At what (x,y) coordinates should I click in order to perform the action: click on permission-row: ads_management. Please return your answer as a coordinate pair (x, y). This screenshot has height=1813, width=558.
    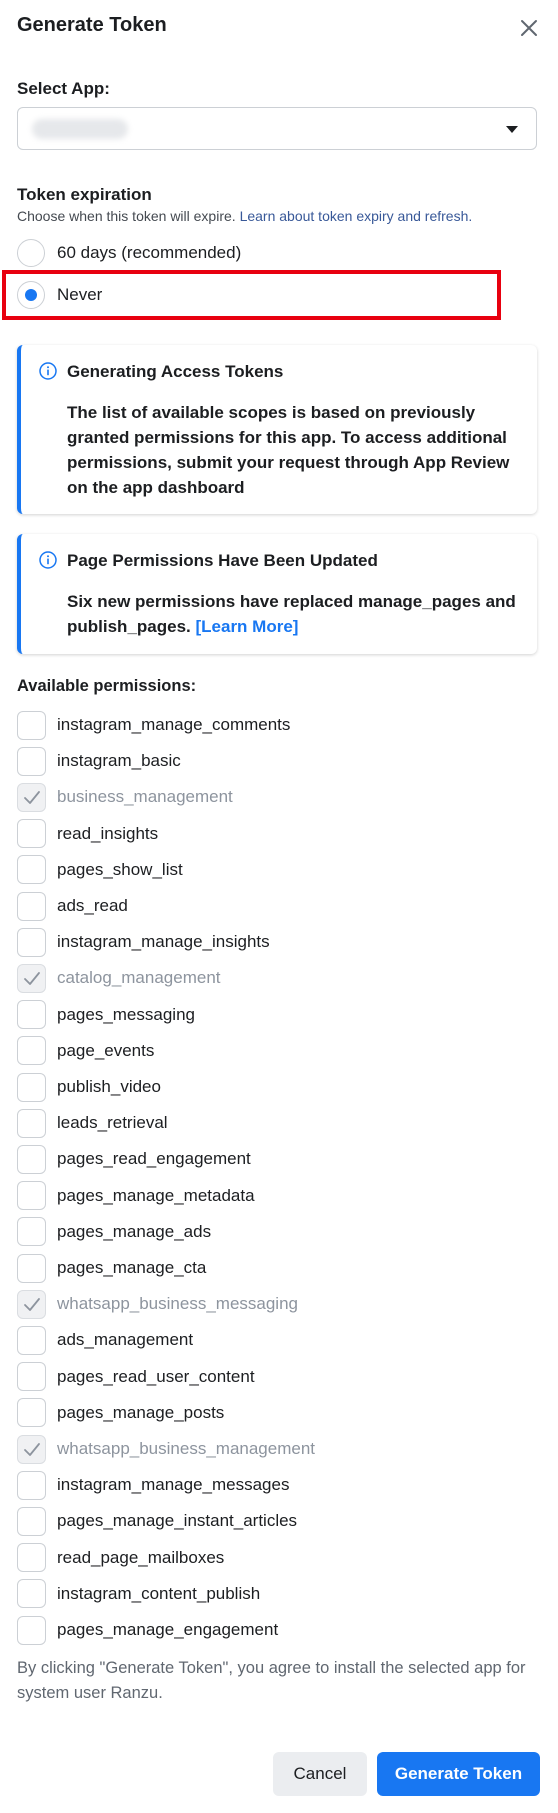
    Looking at the image, I should click on (105, 1340).